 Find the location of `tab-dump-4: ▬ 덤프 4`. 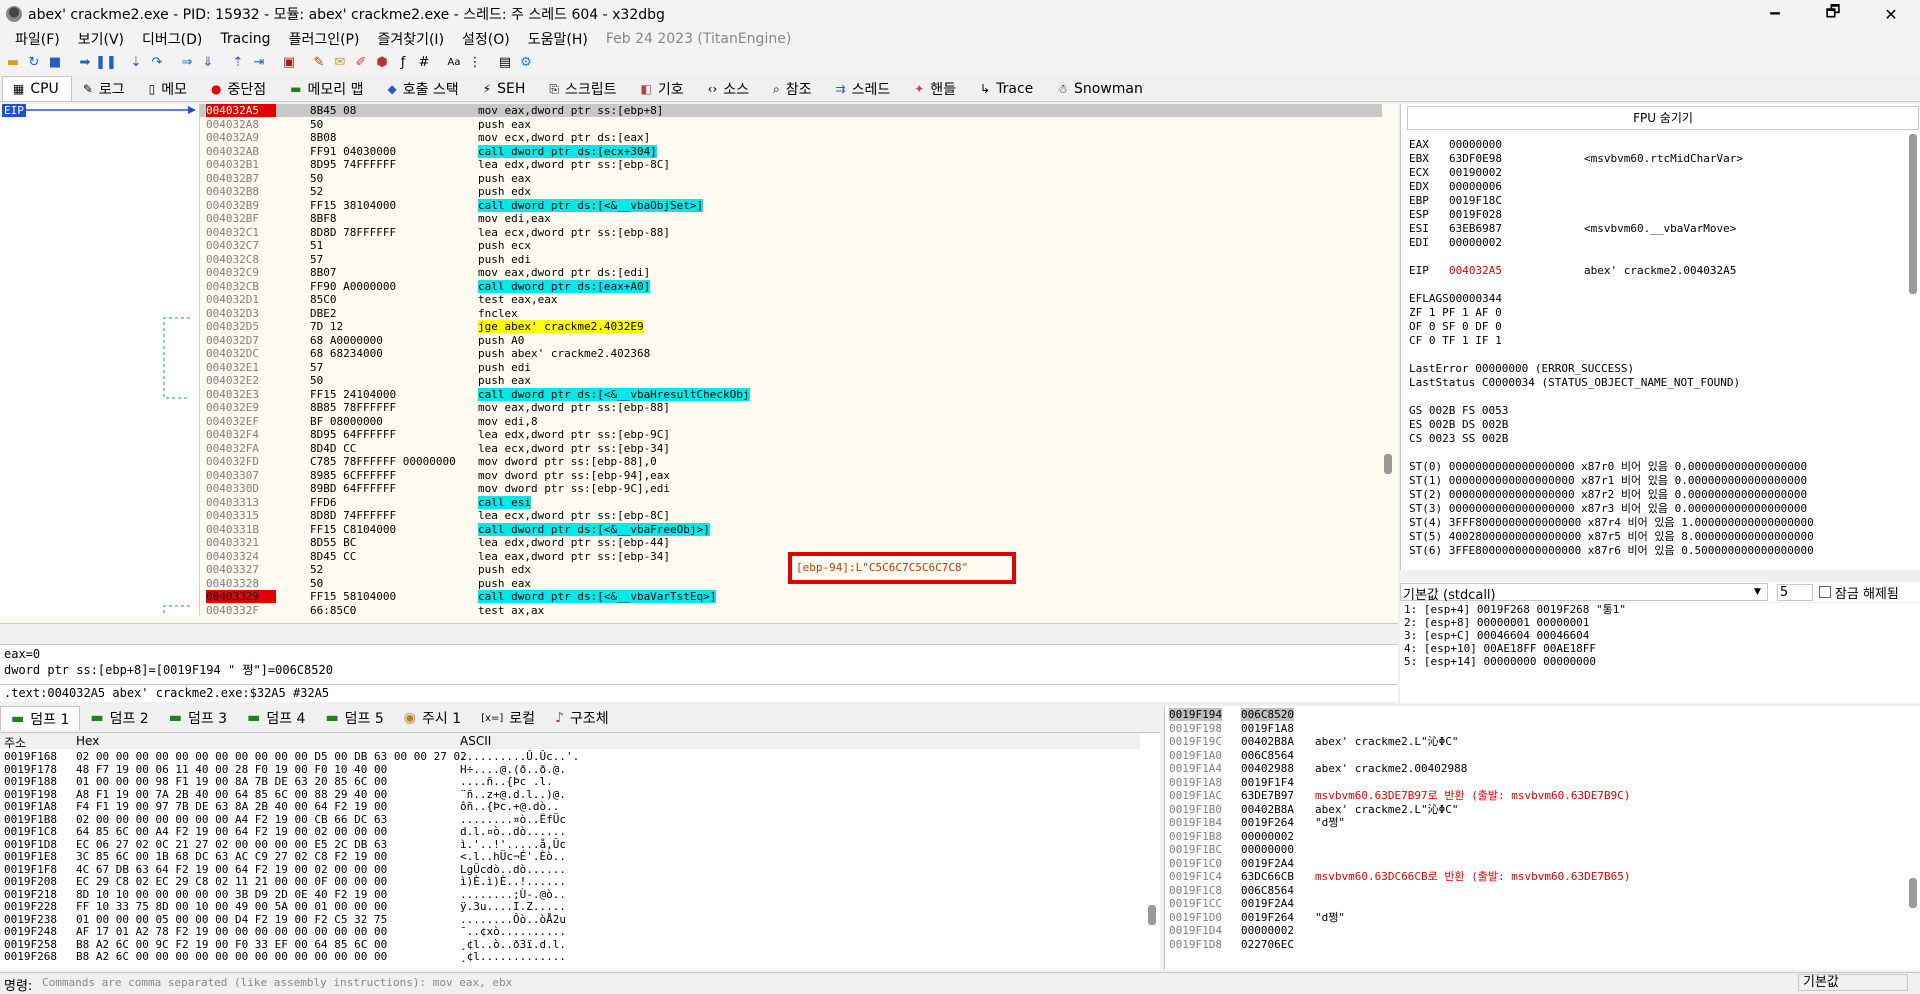

tab-dump-4: ▬ 덤프 4 is located at coordinates (276, 718).